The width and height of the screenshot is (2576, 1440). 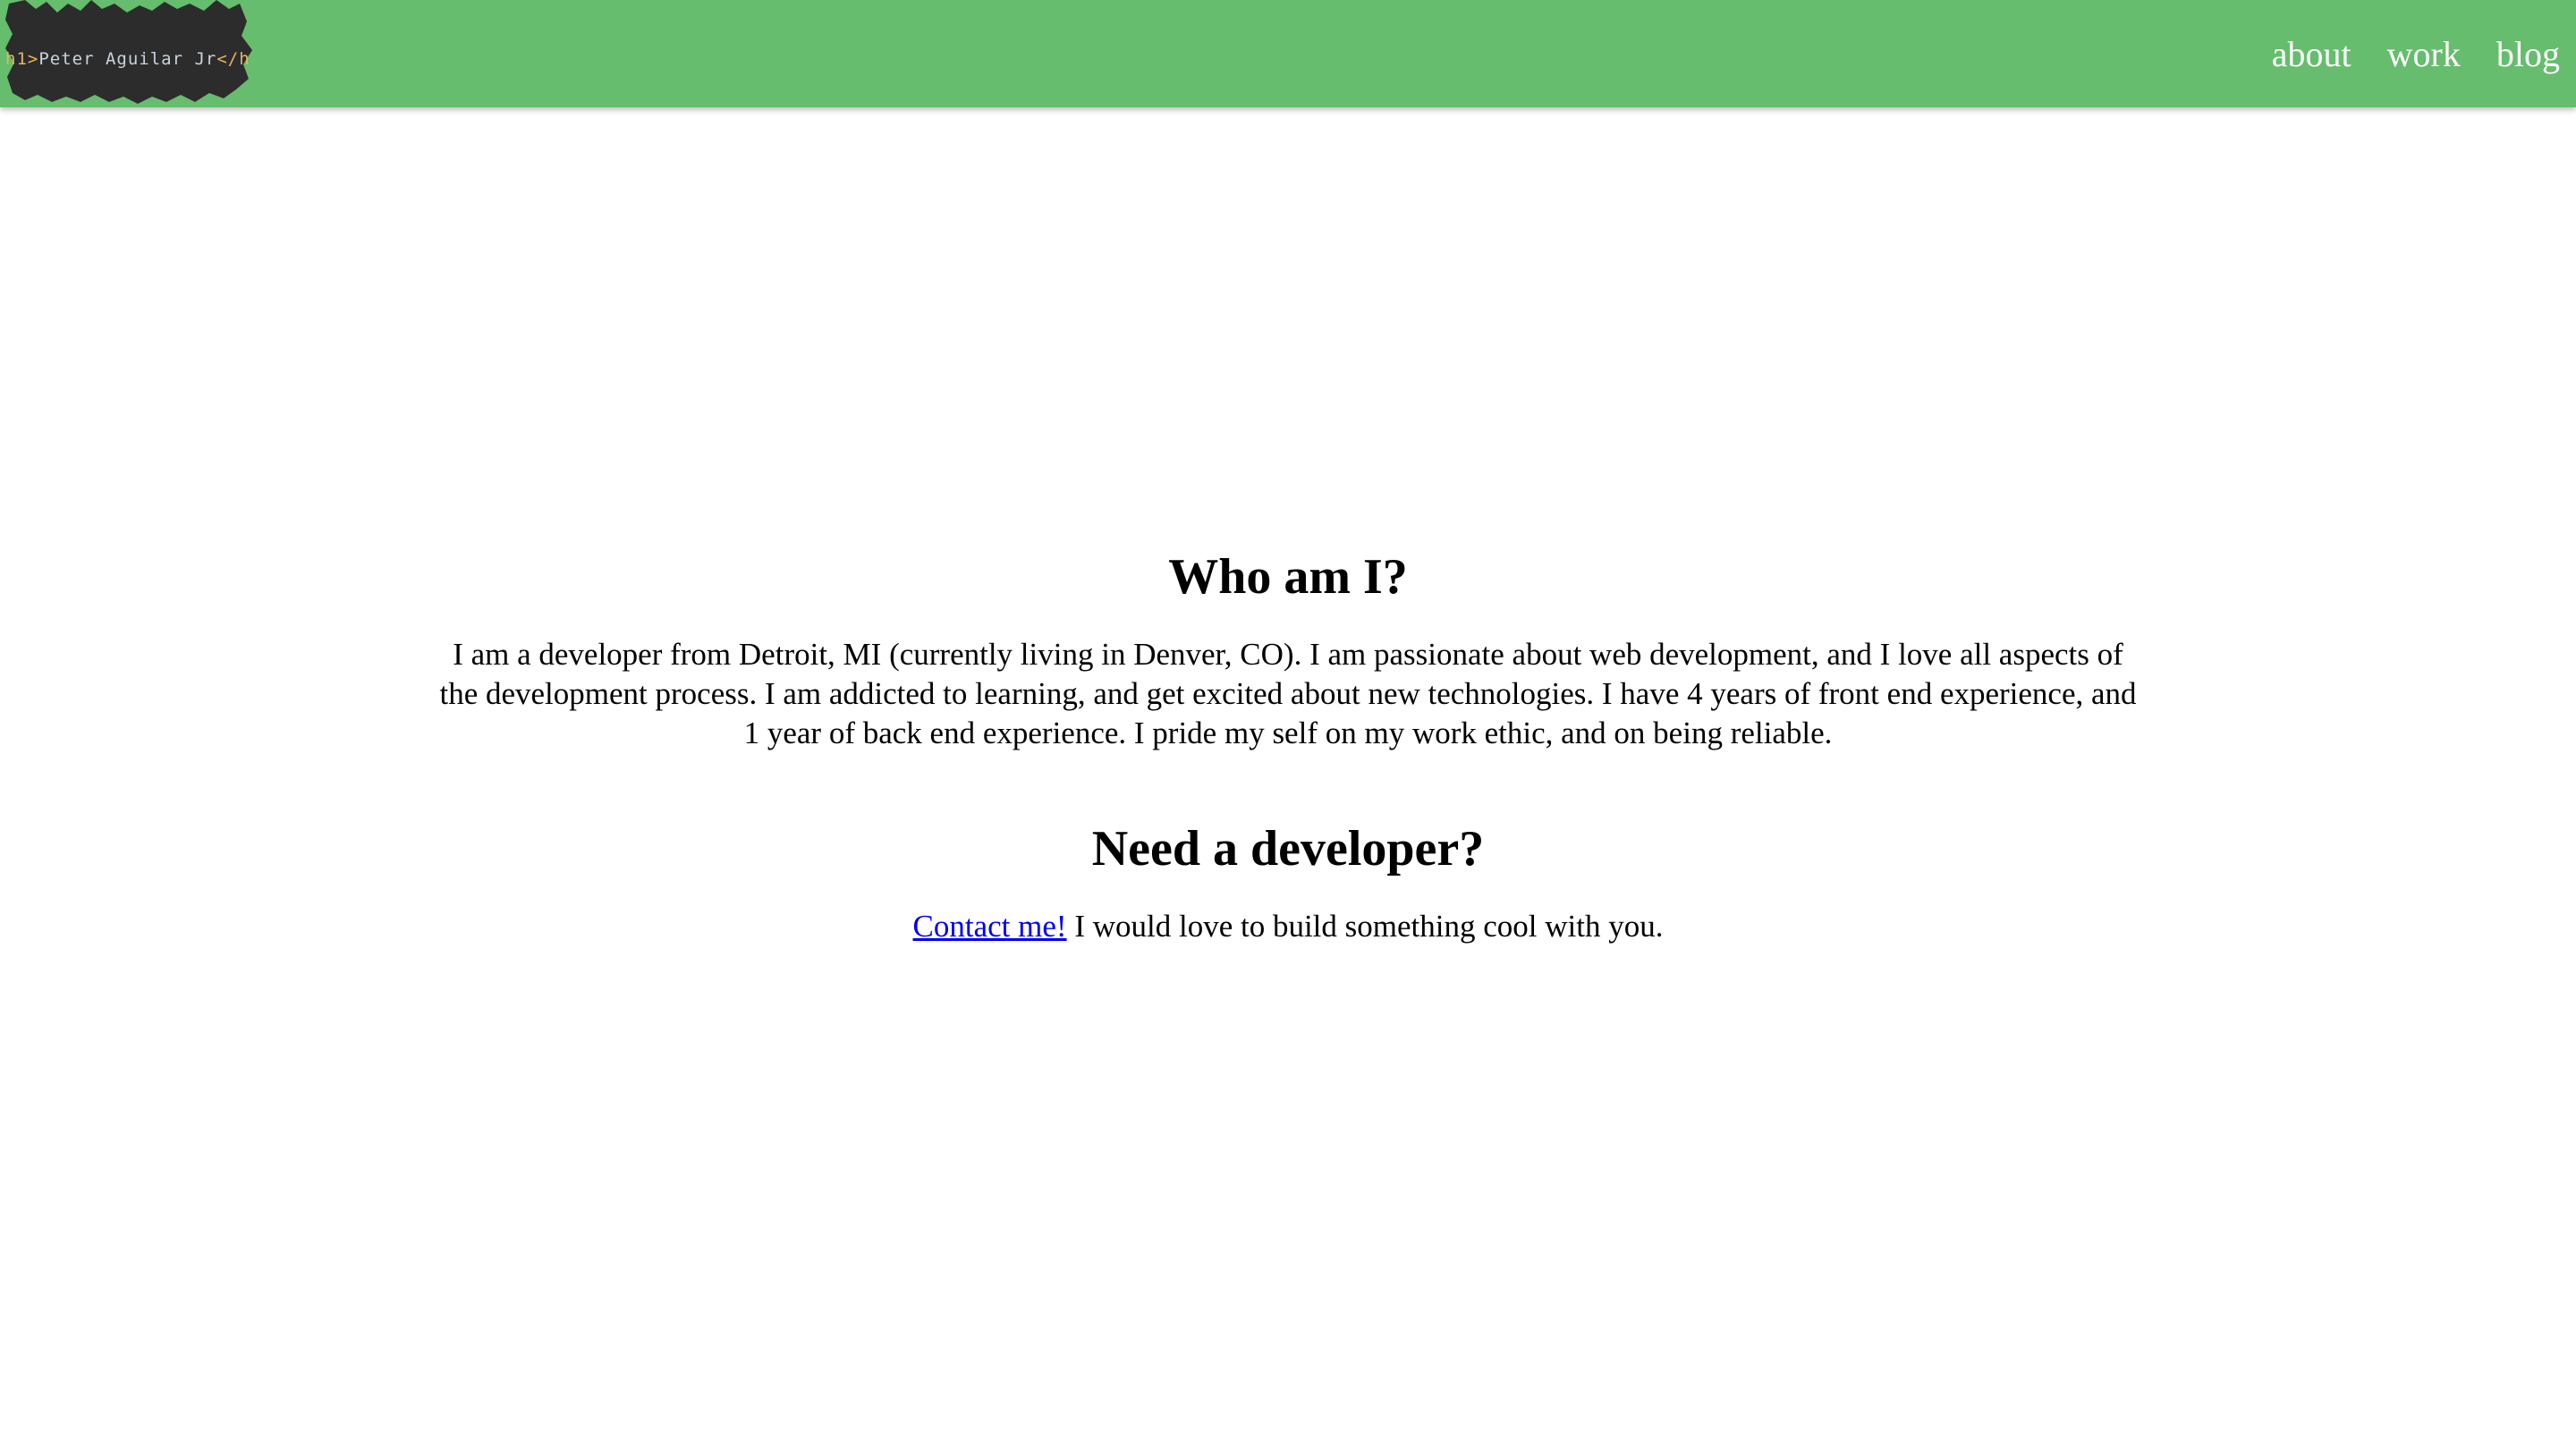 I want to click on contact-link: Contact me!, so click(x=990, y=926).